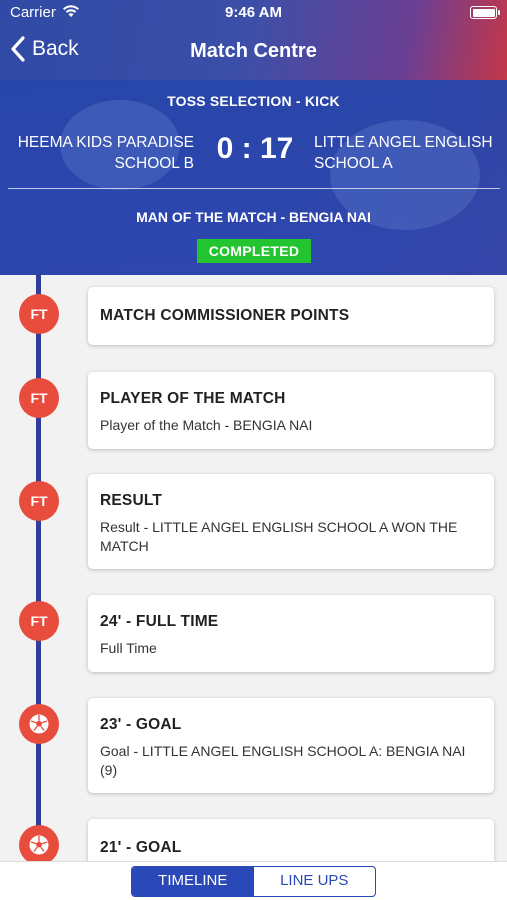 The width and height of the screenshot is (507, 900). Describe the element at coordinates (315, 881) in the screenshot. I see `tab-line-ups: LINE UPS` at that location.